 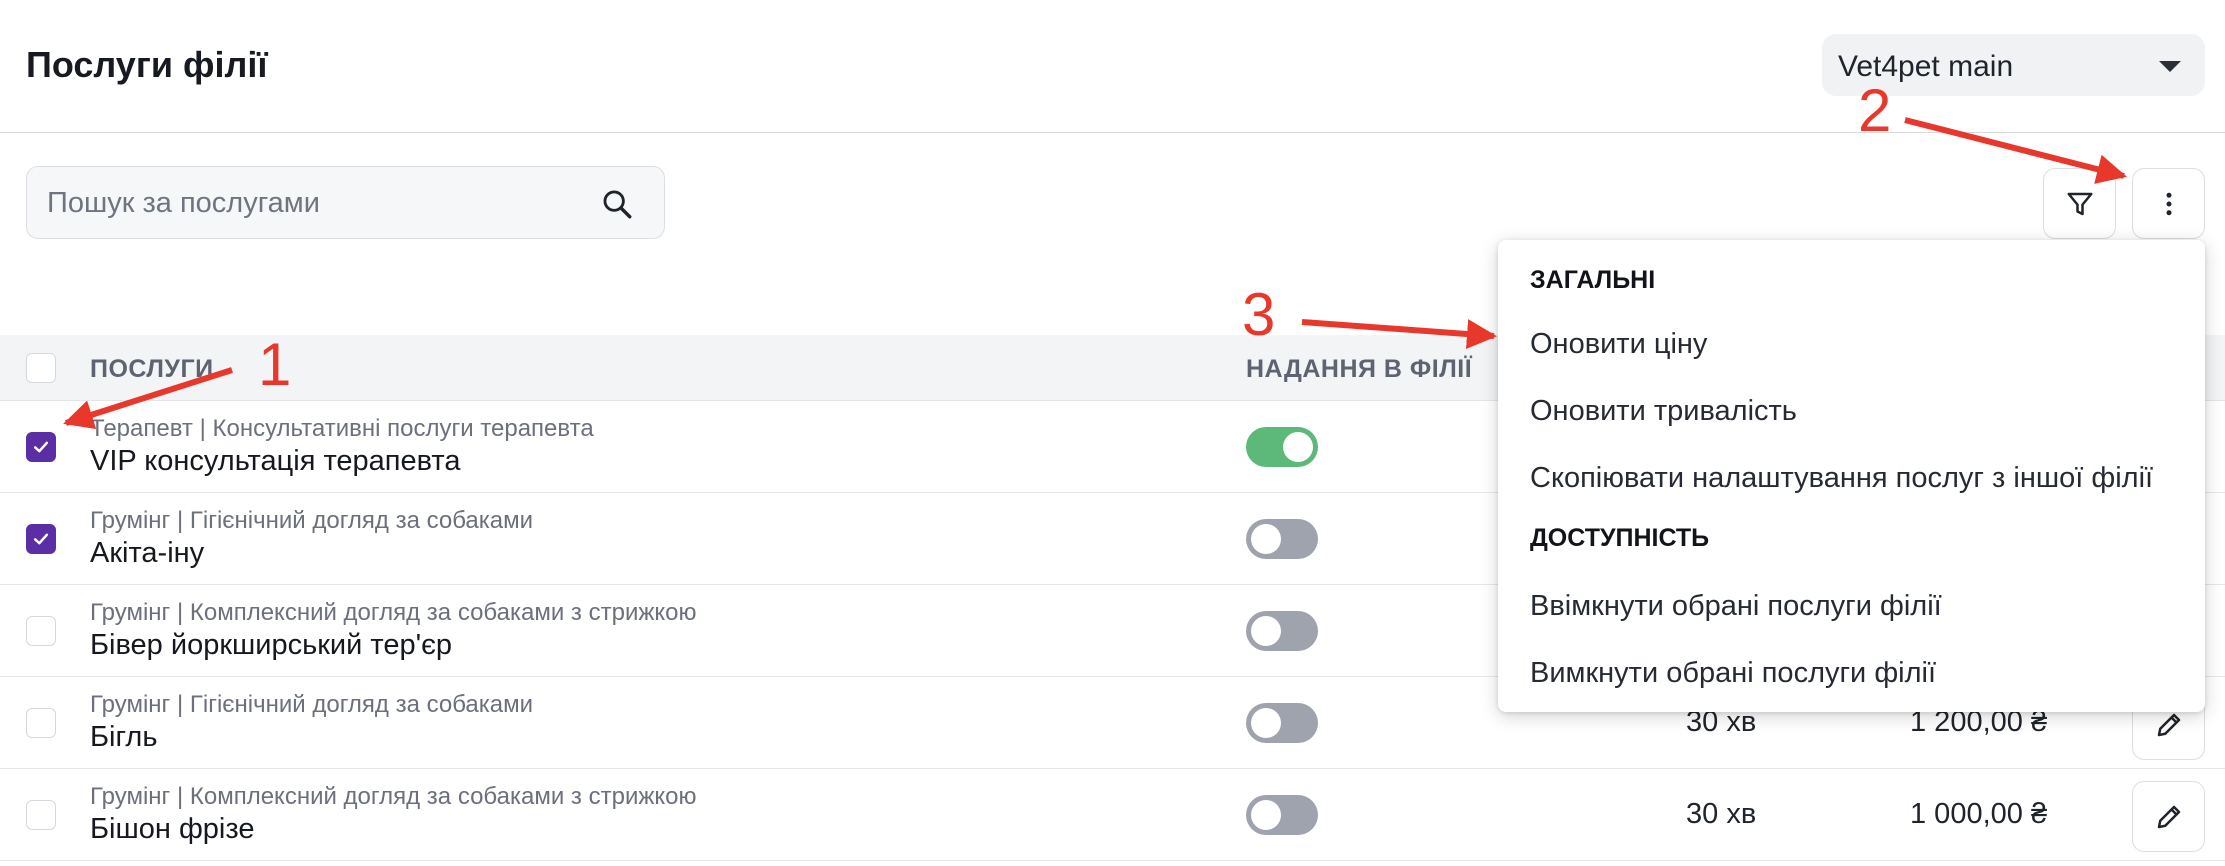 I want to click on annotation-label-1: 1, so click(x=275, y=364).